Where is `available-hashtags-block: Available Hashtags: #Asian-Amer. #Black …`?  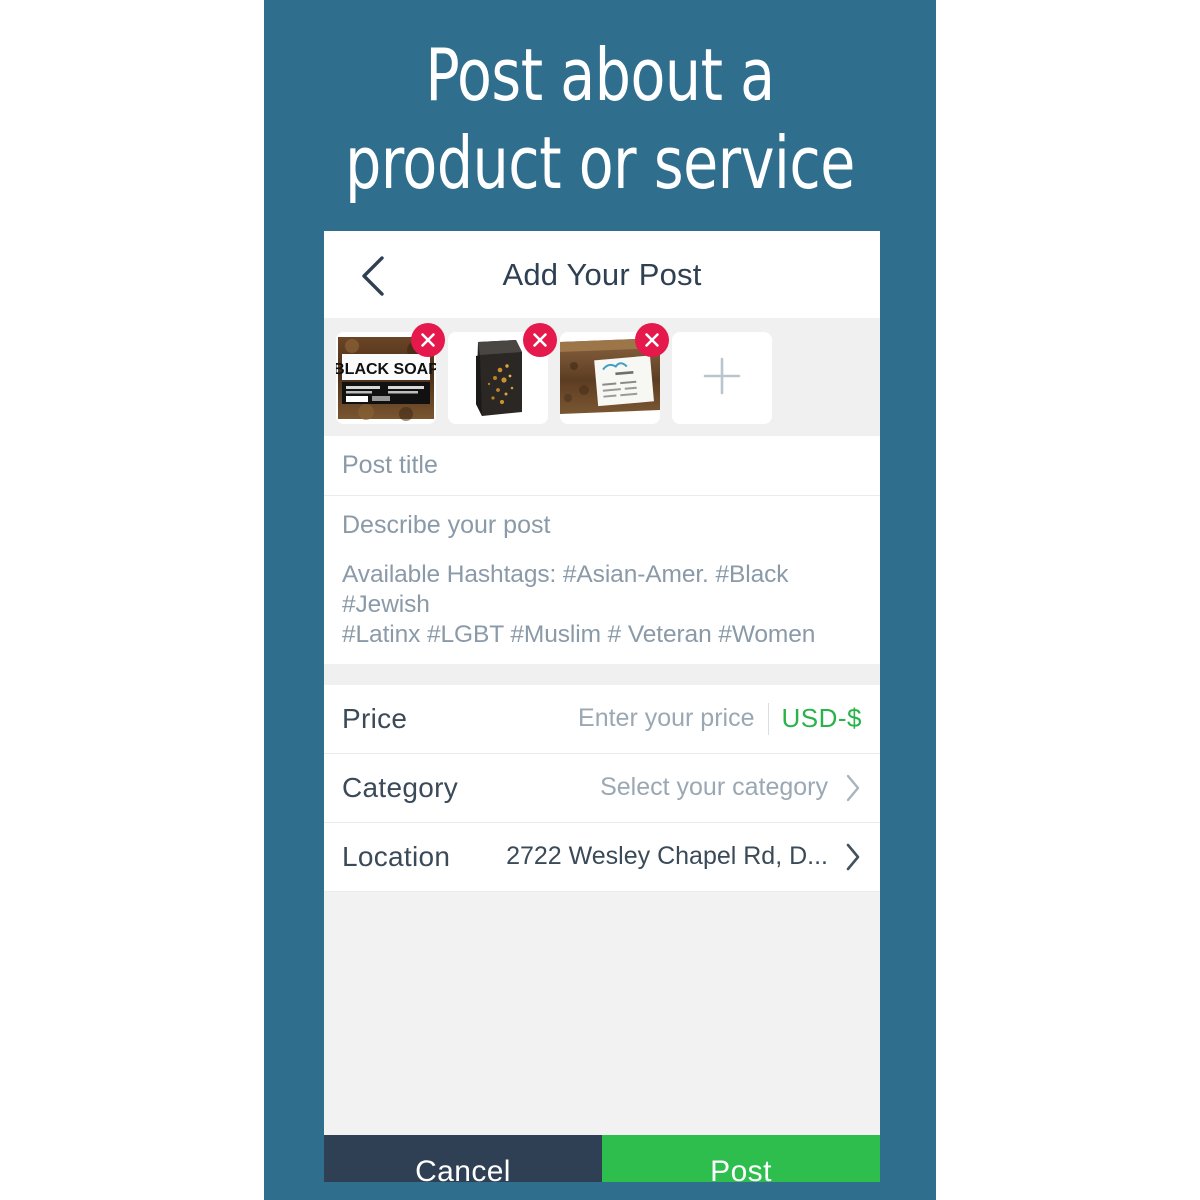
available-hashtags-block: Available Hashtags: #Asian-Amer. #Black … is located at coordinates (602, 609).